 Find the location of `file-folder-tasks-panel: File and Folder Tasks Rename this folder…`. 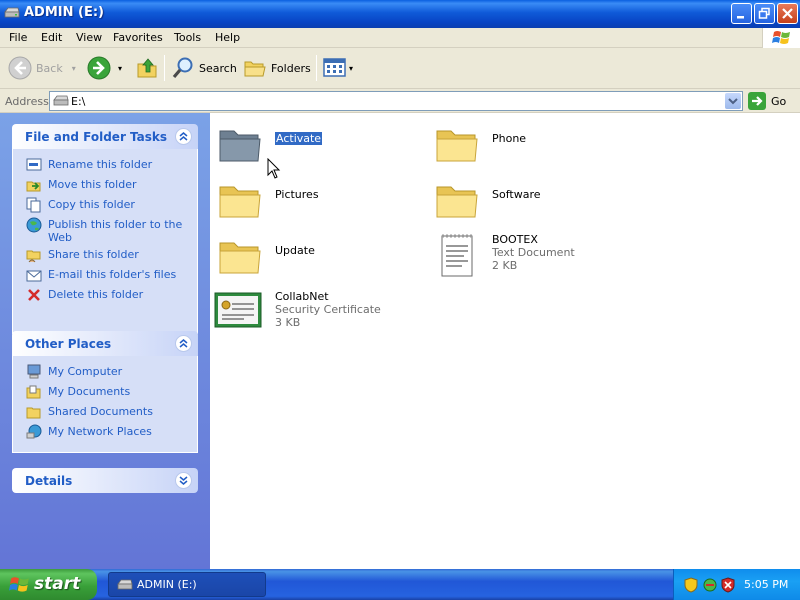

file-folder-tasks-panel: File and Folder Tasks Rename this folder… is located at coordinates (105, 229).